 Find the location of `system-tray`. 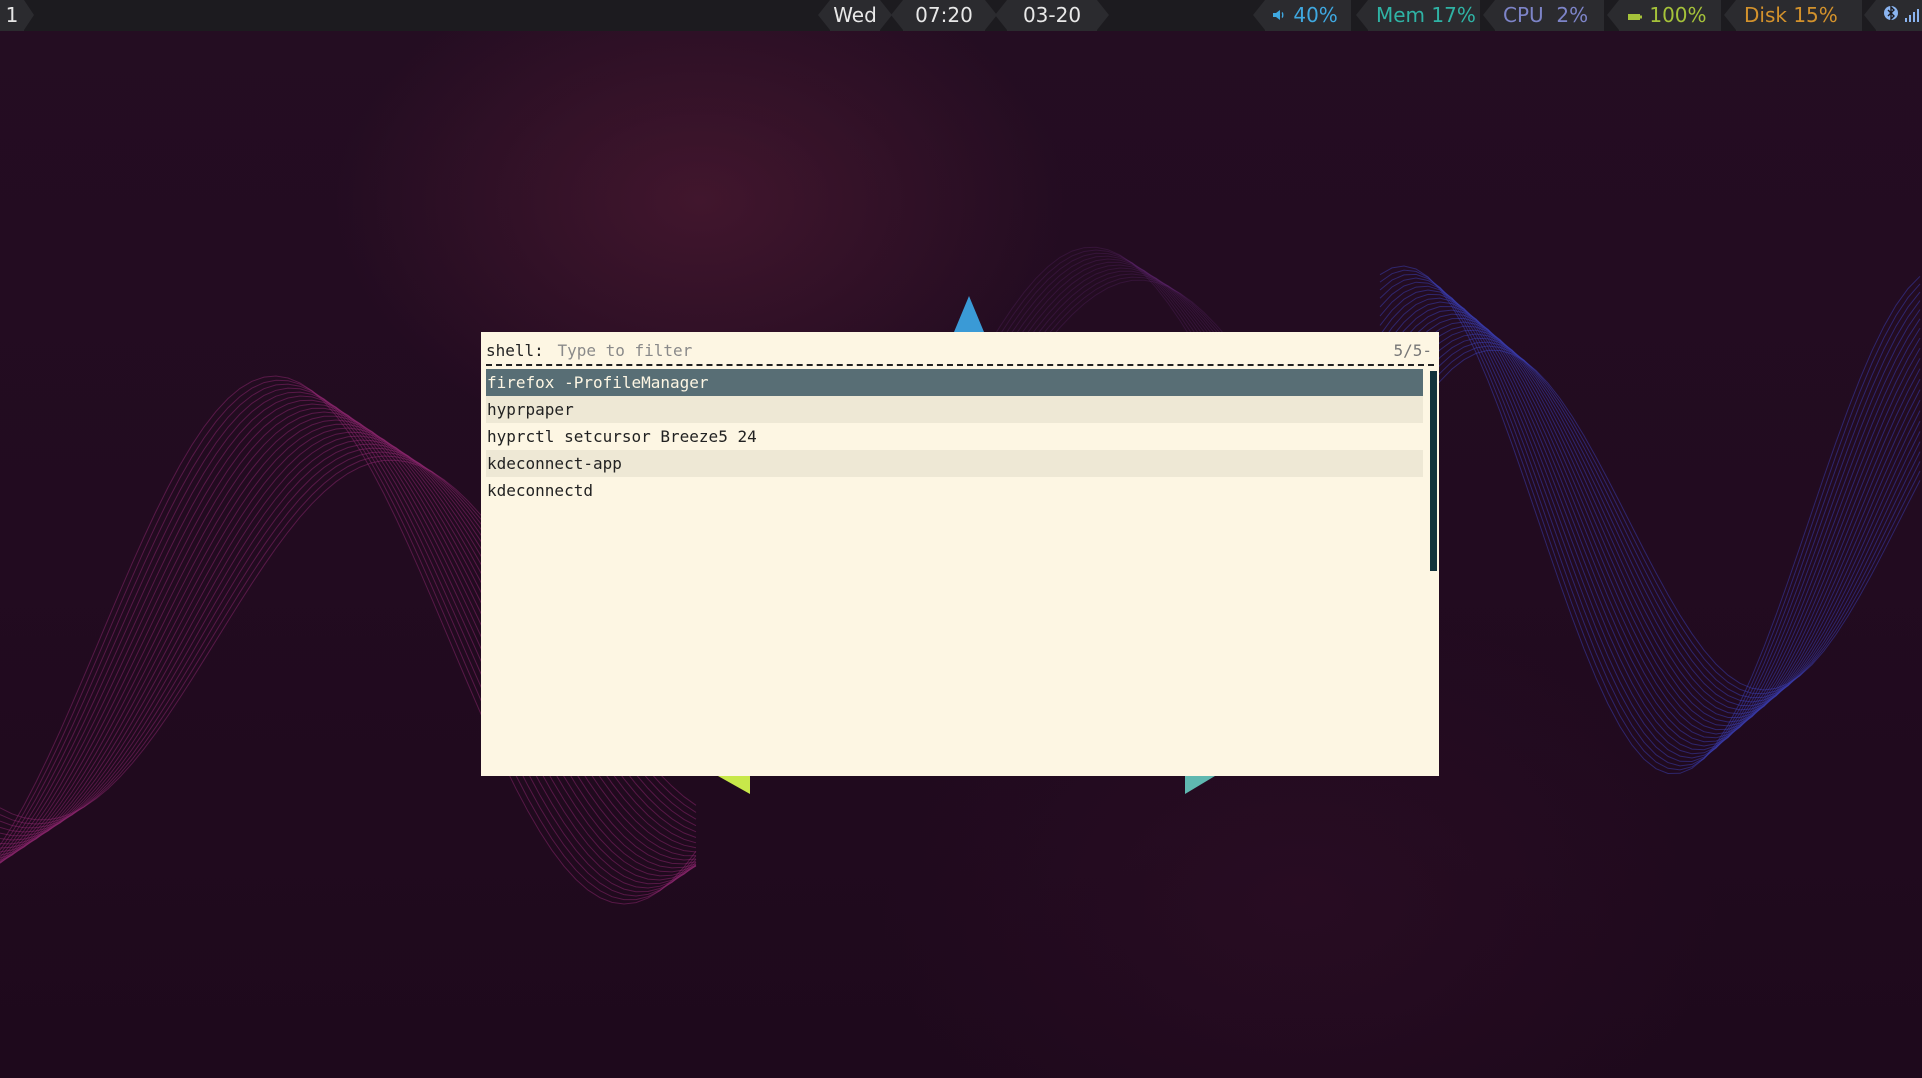

system-tray is located at coordinates (1893, 16).